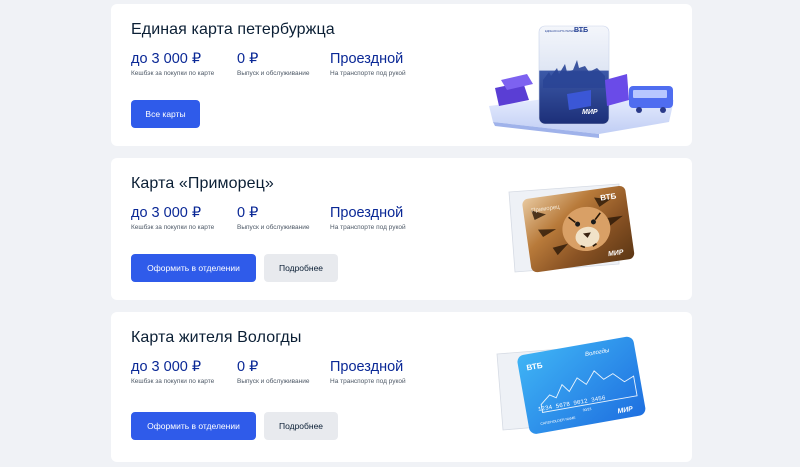 The image size is (800, 467). I want to click on all-cards-button: Все карты, so click(165, 114).